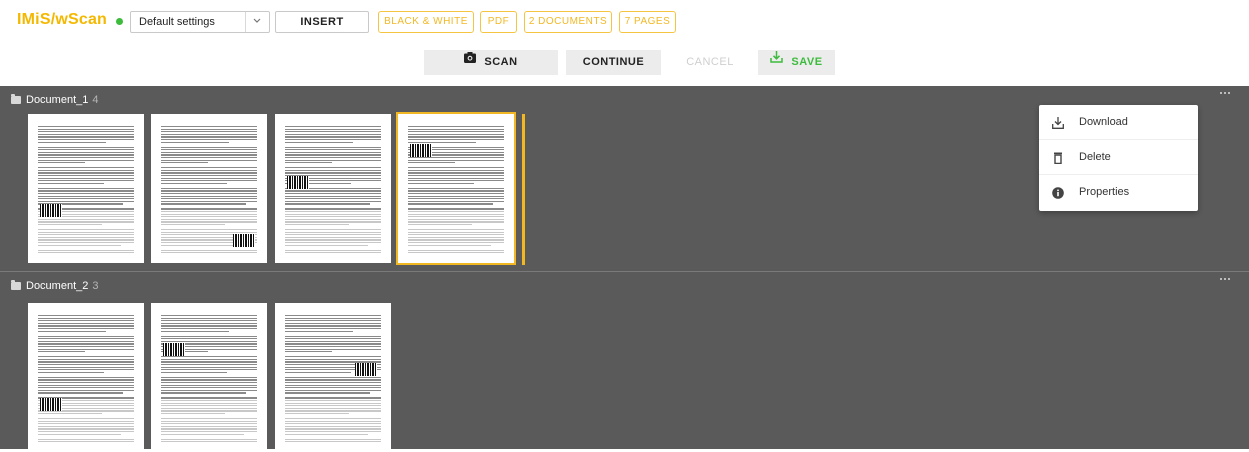 This screenshot has height=452, width=1249. What do you see at coordinates (1058, 122) in the screenshot?
I see `download-icon` at bounding box center [1058, 122].